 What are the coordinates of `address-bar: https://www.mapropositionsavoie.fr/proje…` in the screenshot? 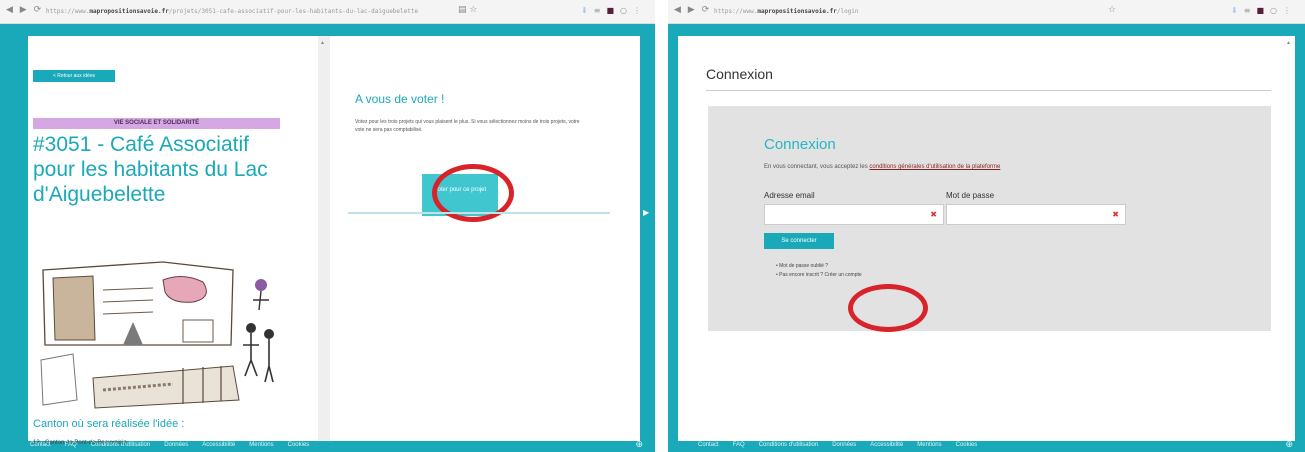 It's located at (232, 12).